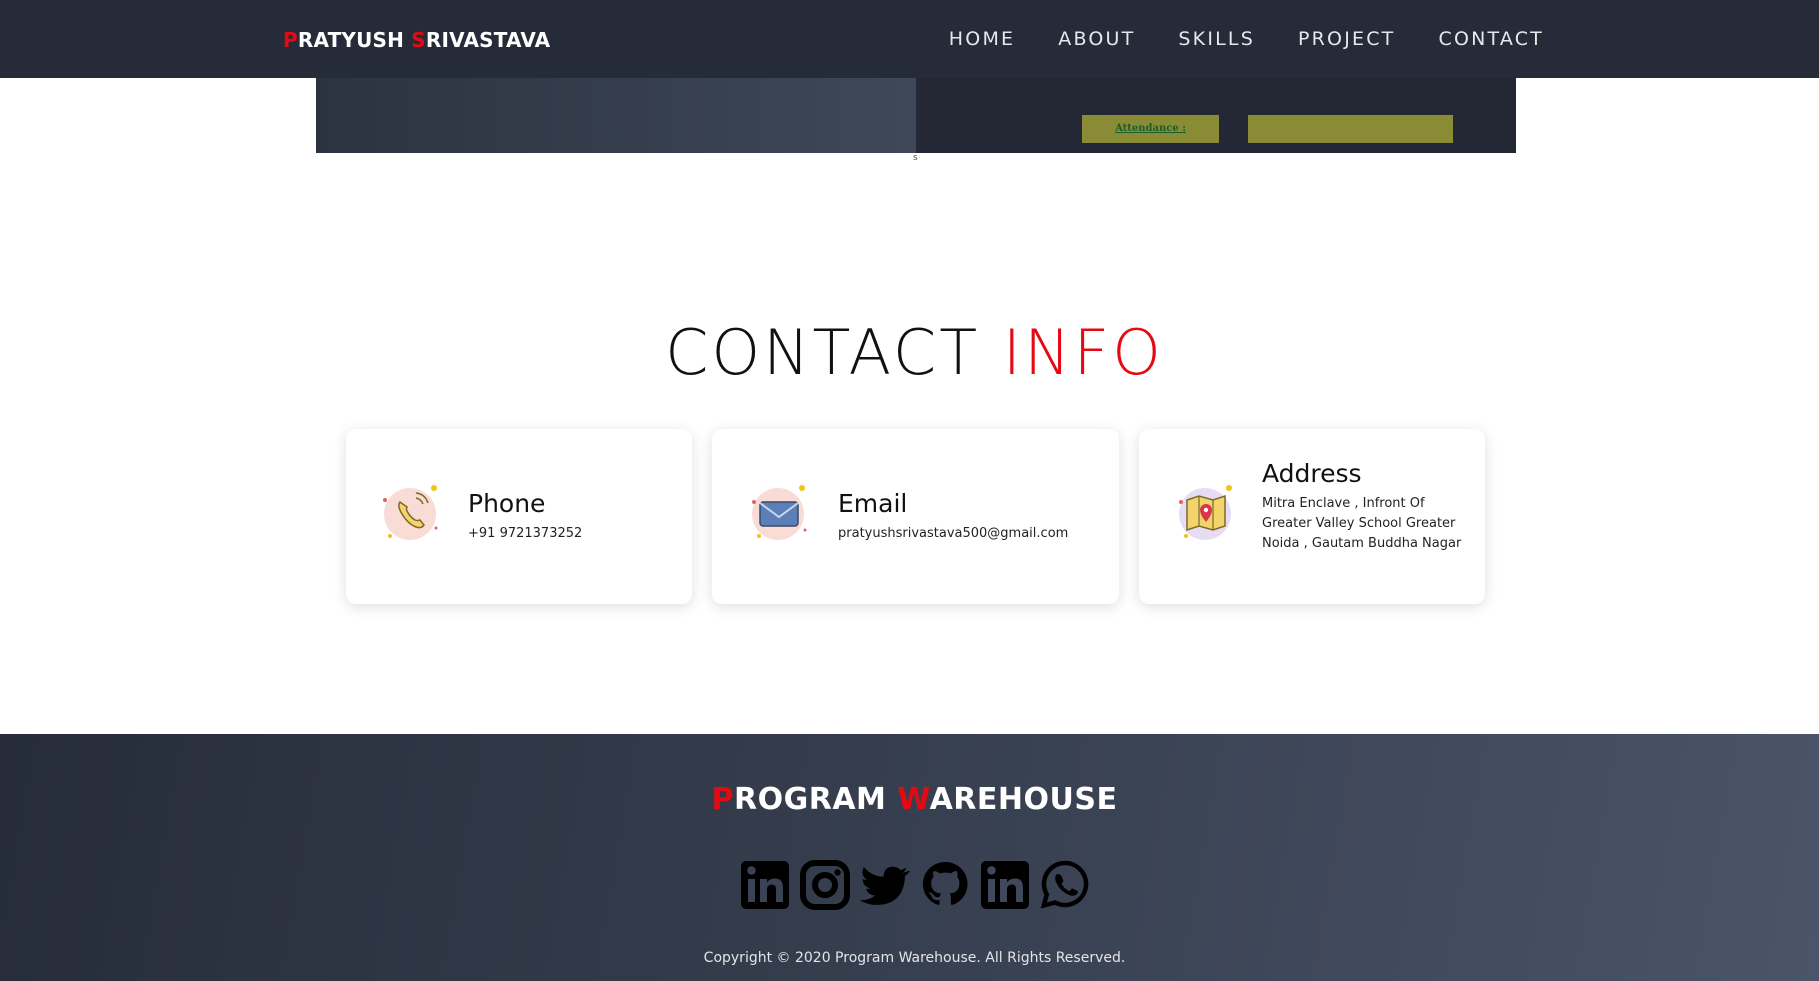  What do you see at coordinates (1023, 799) in the screenshot?
I see `footer-title-rest-2: AREHOUSE` at bounding box center [1023, 799].